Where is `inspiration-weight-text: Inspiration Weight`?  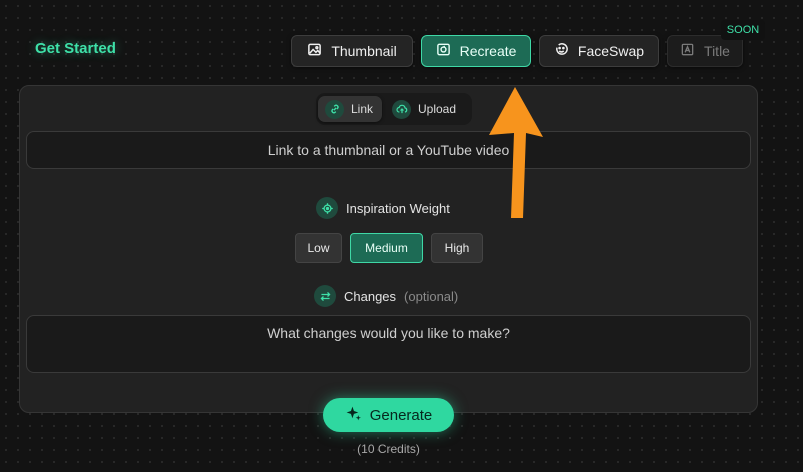 inspiration-weight-text: Inspiration Weight is located at coordinates (398, 208).